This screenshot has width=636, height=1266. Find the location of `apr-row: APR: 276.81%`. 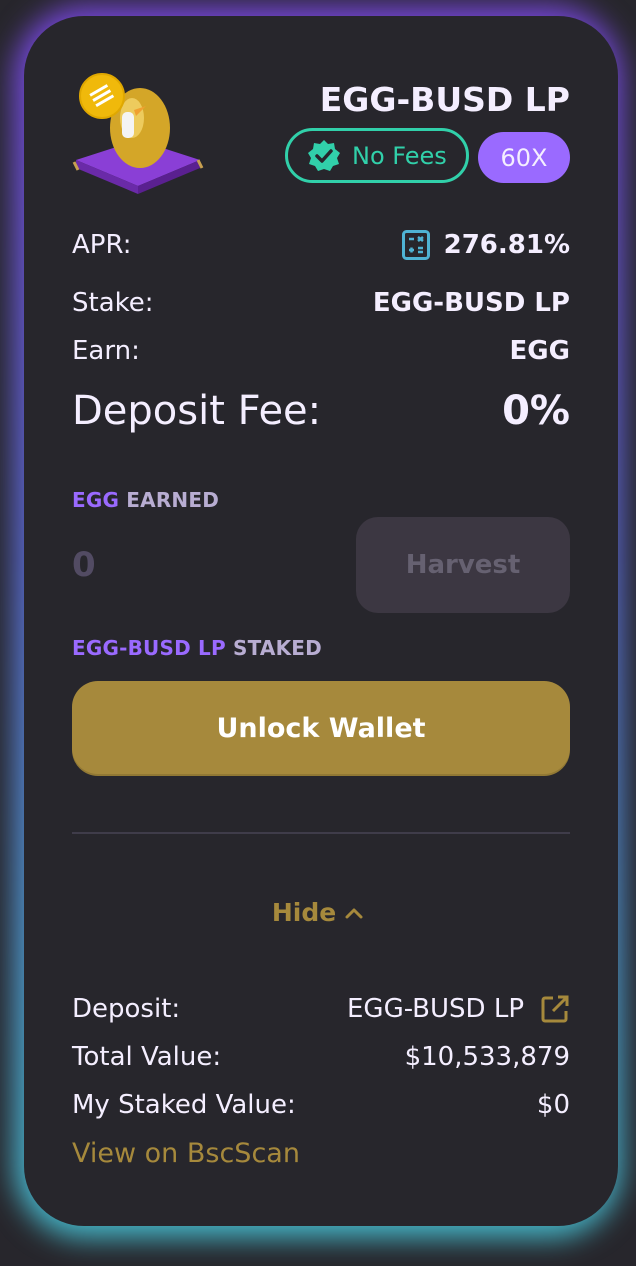

apr-row: APR: 276.81% is located at coordinates (321, 245).